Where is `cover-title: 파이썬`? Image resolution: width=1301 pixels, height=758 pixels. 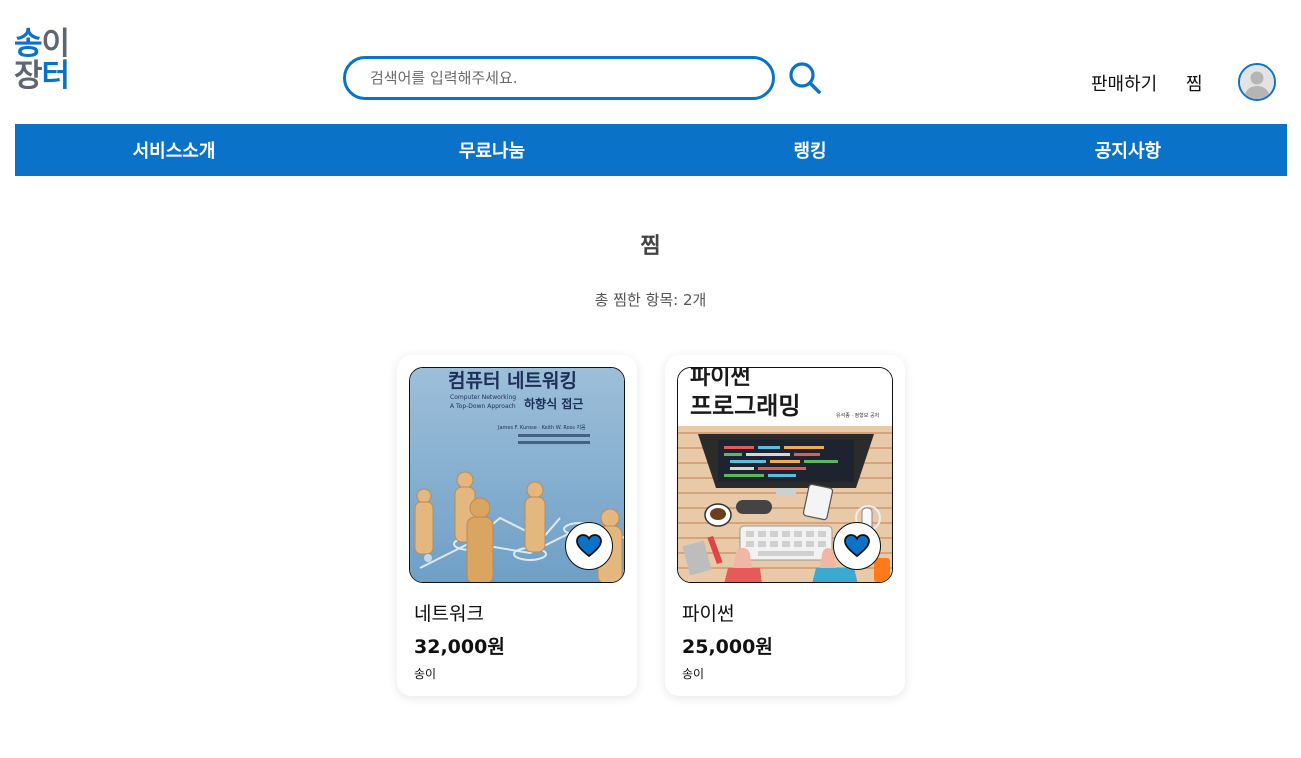
cover-title: 파이썬 is located at coordinates (720, 379).